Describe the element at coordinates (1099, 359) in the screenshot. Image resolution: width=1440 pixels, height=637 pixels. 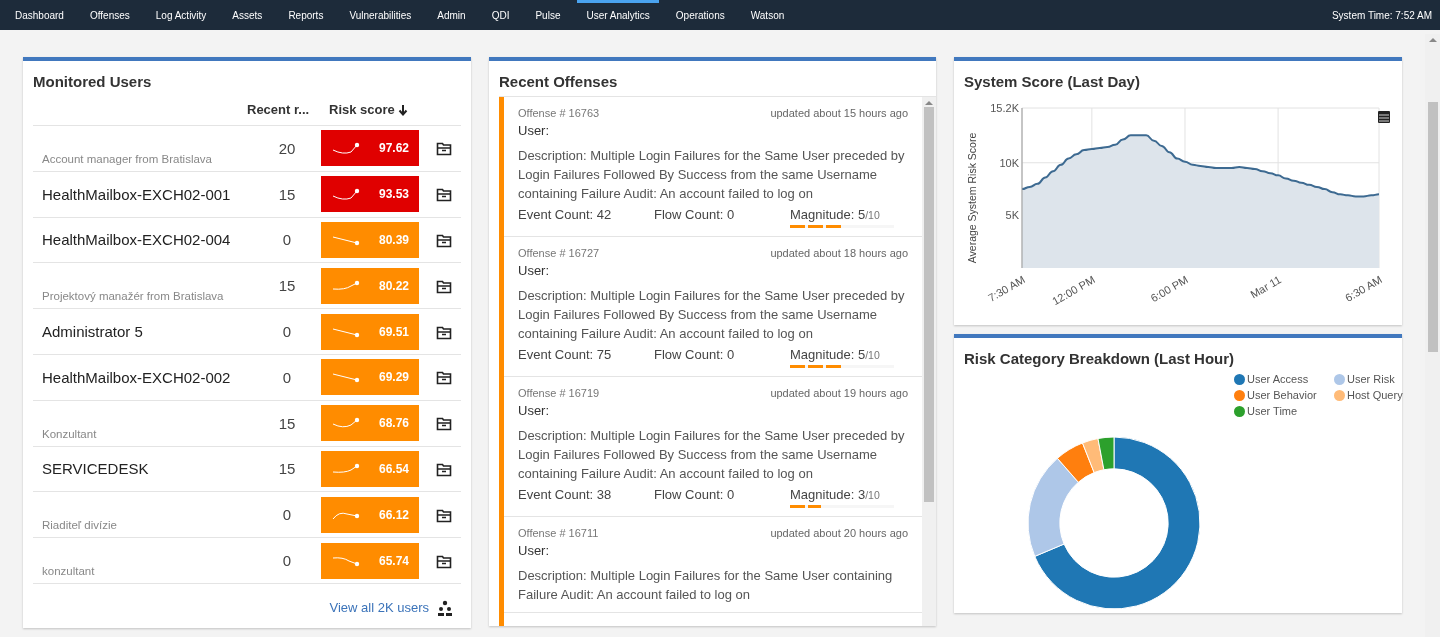
I see `card-title: Risk Category Breakdown (Last Hour)` at that location.